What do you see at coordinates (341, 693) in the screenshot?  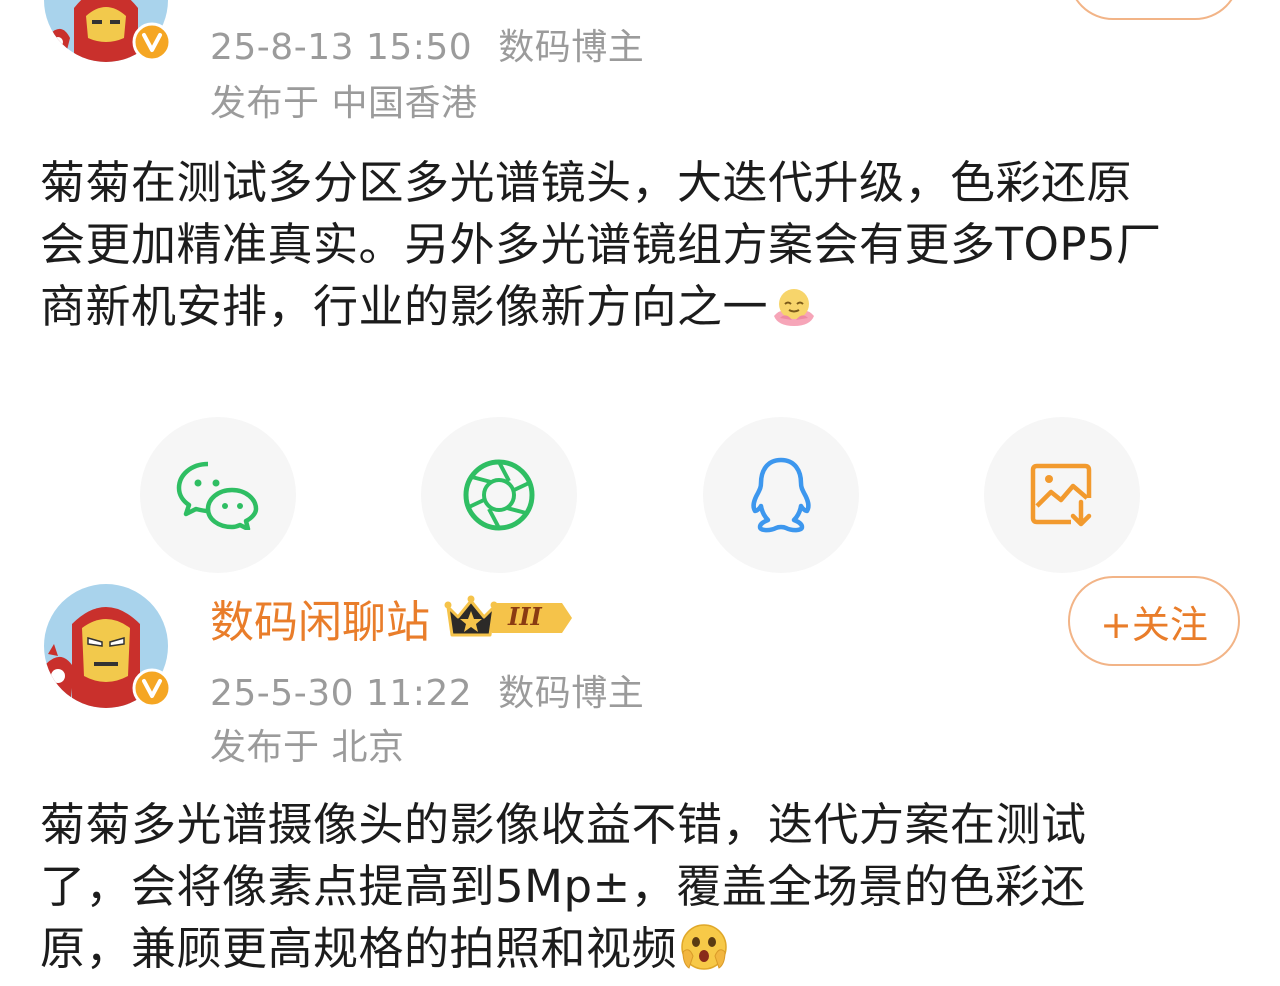 I see `post-date: 25-5-30 11:22` at bounding box center [341, 693].